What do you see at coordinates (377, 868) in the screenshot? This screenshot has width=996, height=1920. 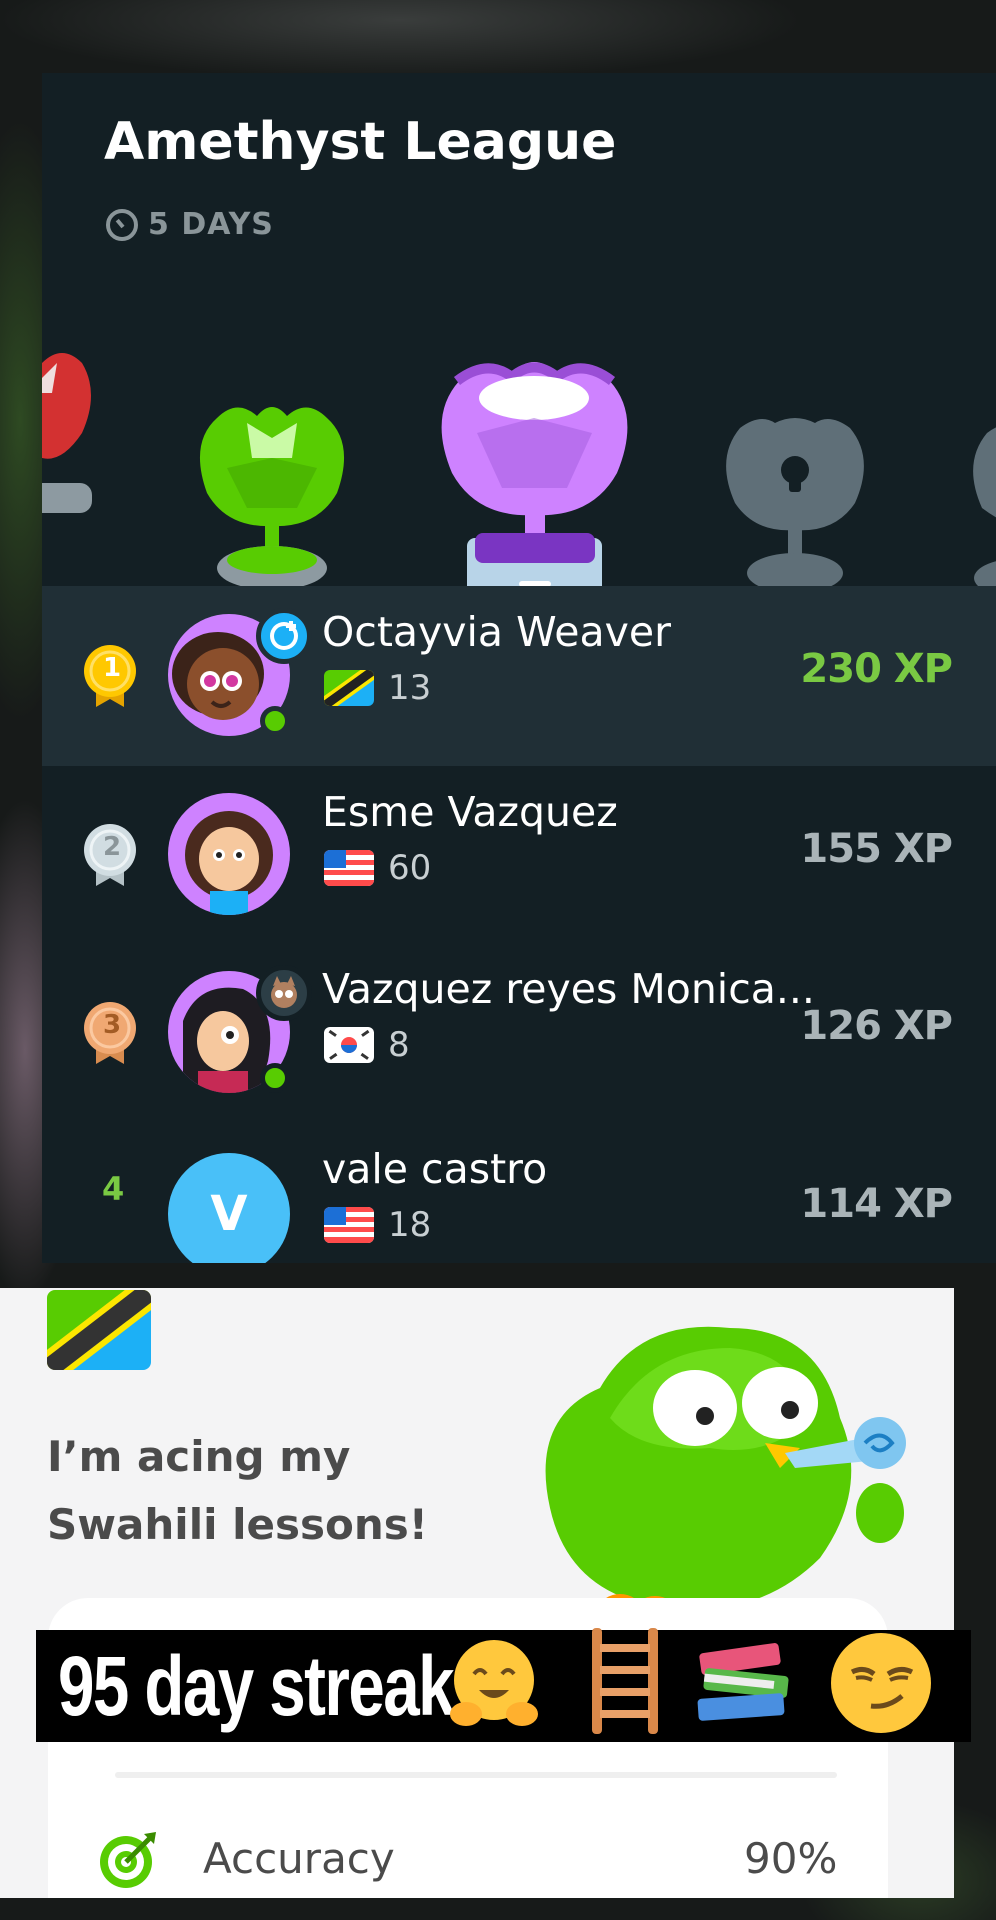 I see `user-meta: 60` at bounding box center [377, 868].